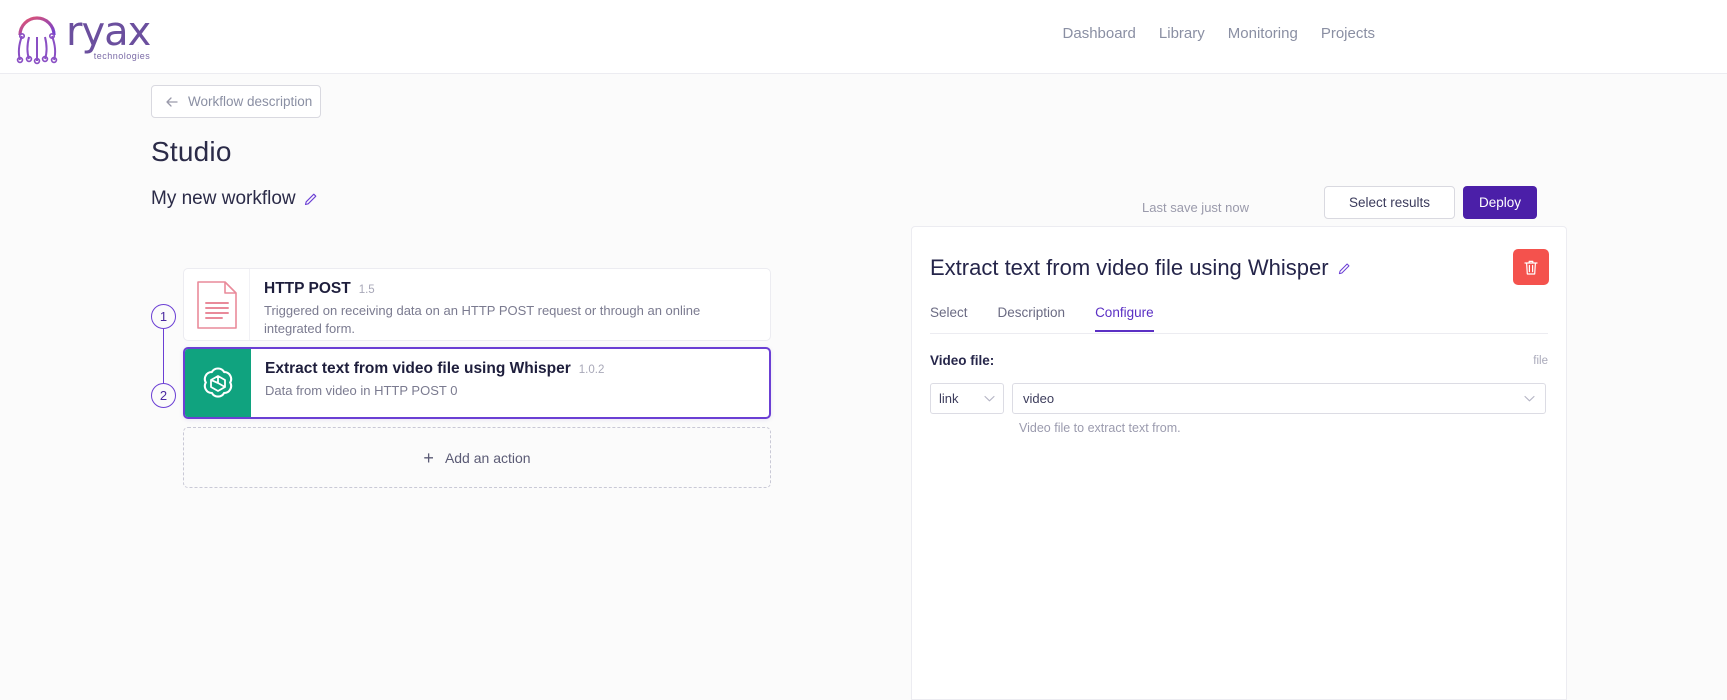 The image size is (1727, 700). Describe the element at coordinates (163, 356) in the screenshot. I see `connector-line` at that location.